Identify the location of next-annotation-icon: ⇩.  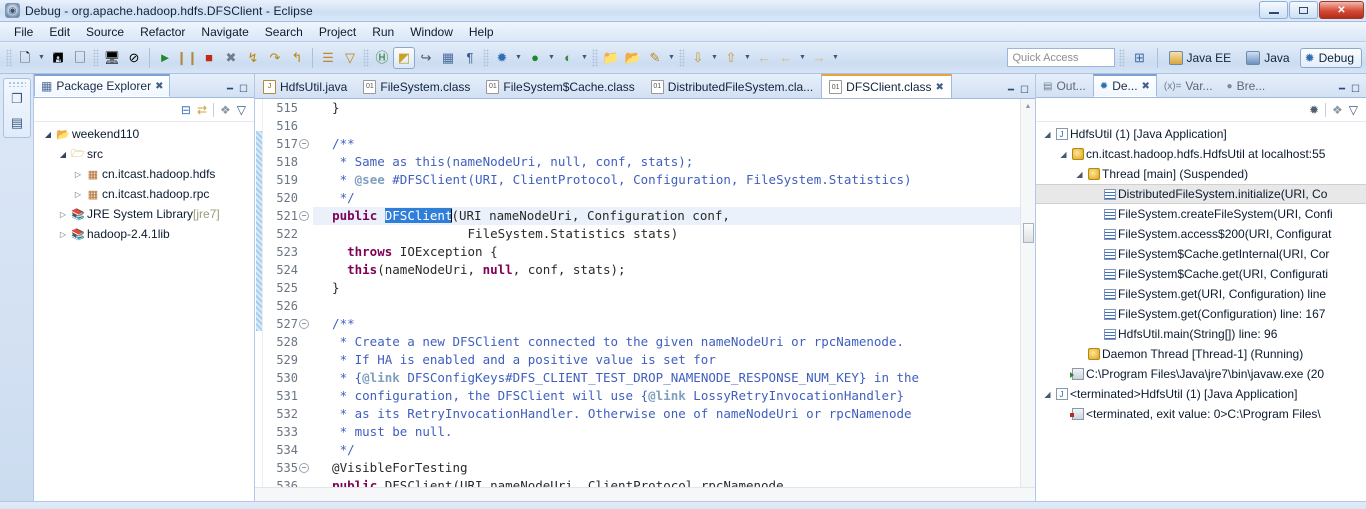
(698, 58).